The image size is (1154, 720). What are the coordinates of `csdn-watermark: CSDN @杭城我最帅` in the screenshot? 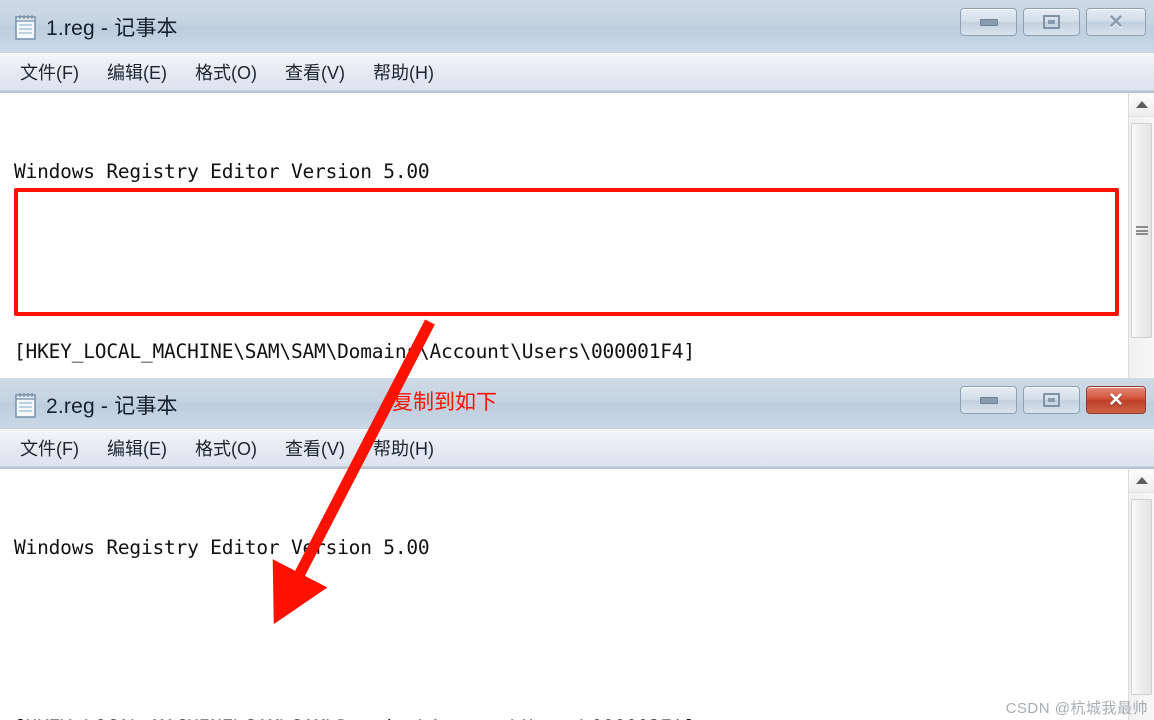 It's located at (1076, 708).